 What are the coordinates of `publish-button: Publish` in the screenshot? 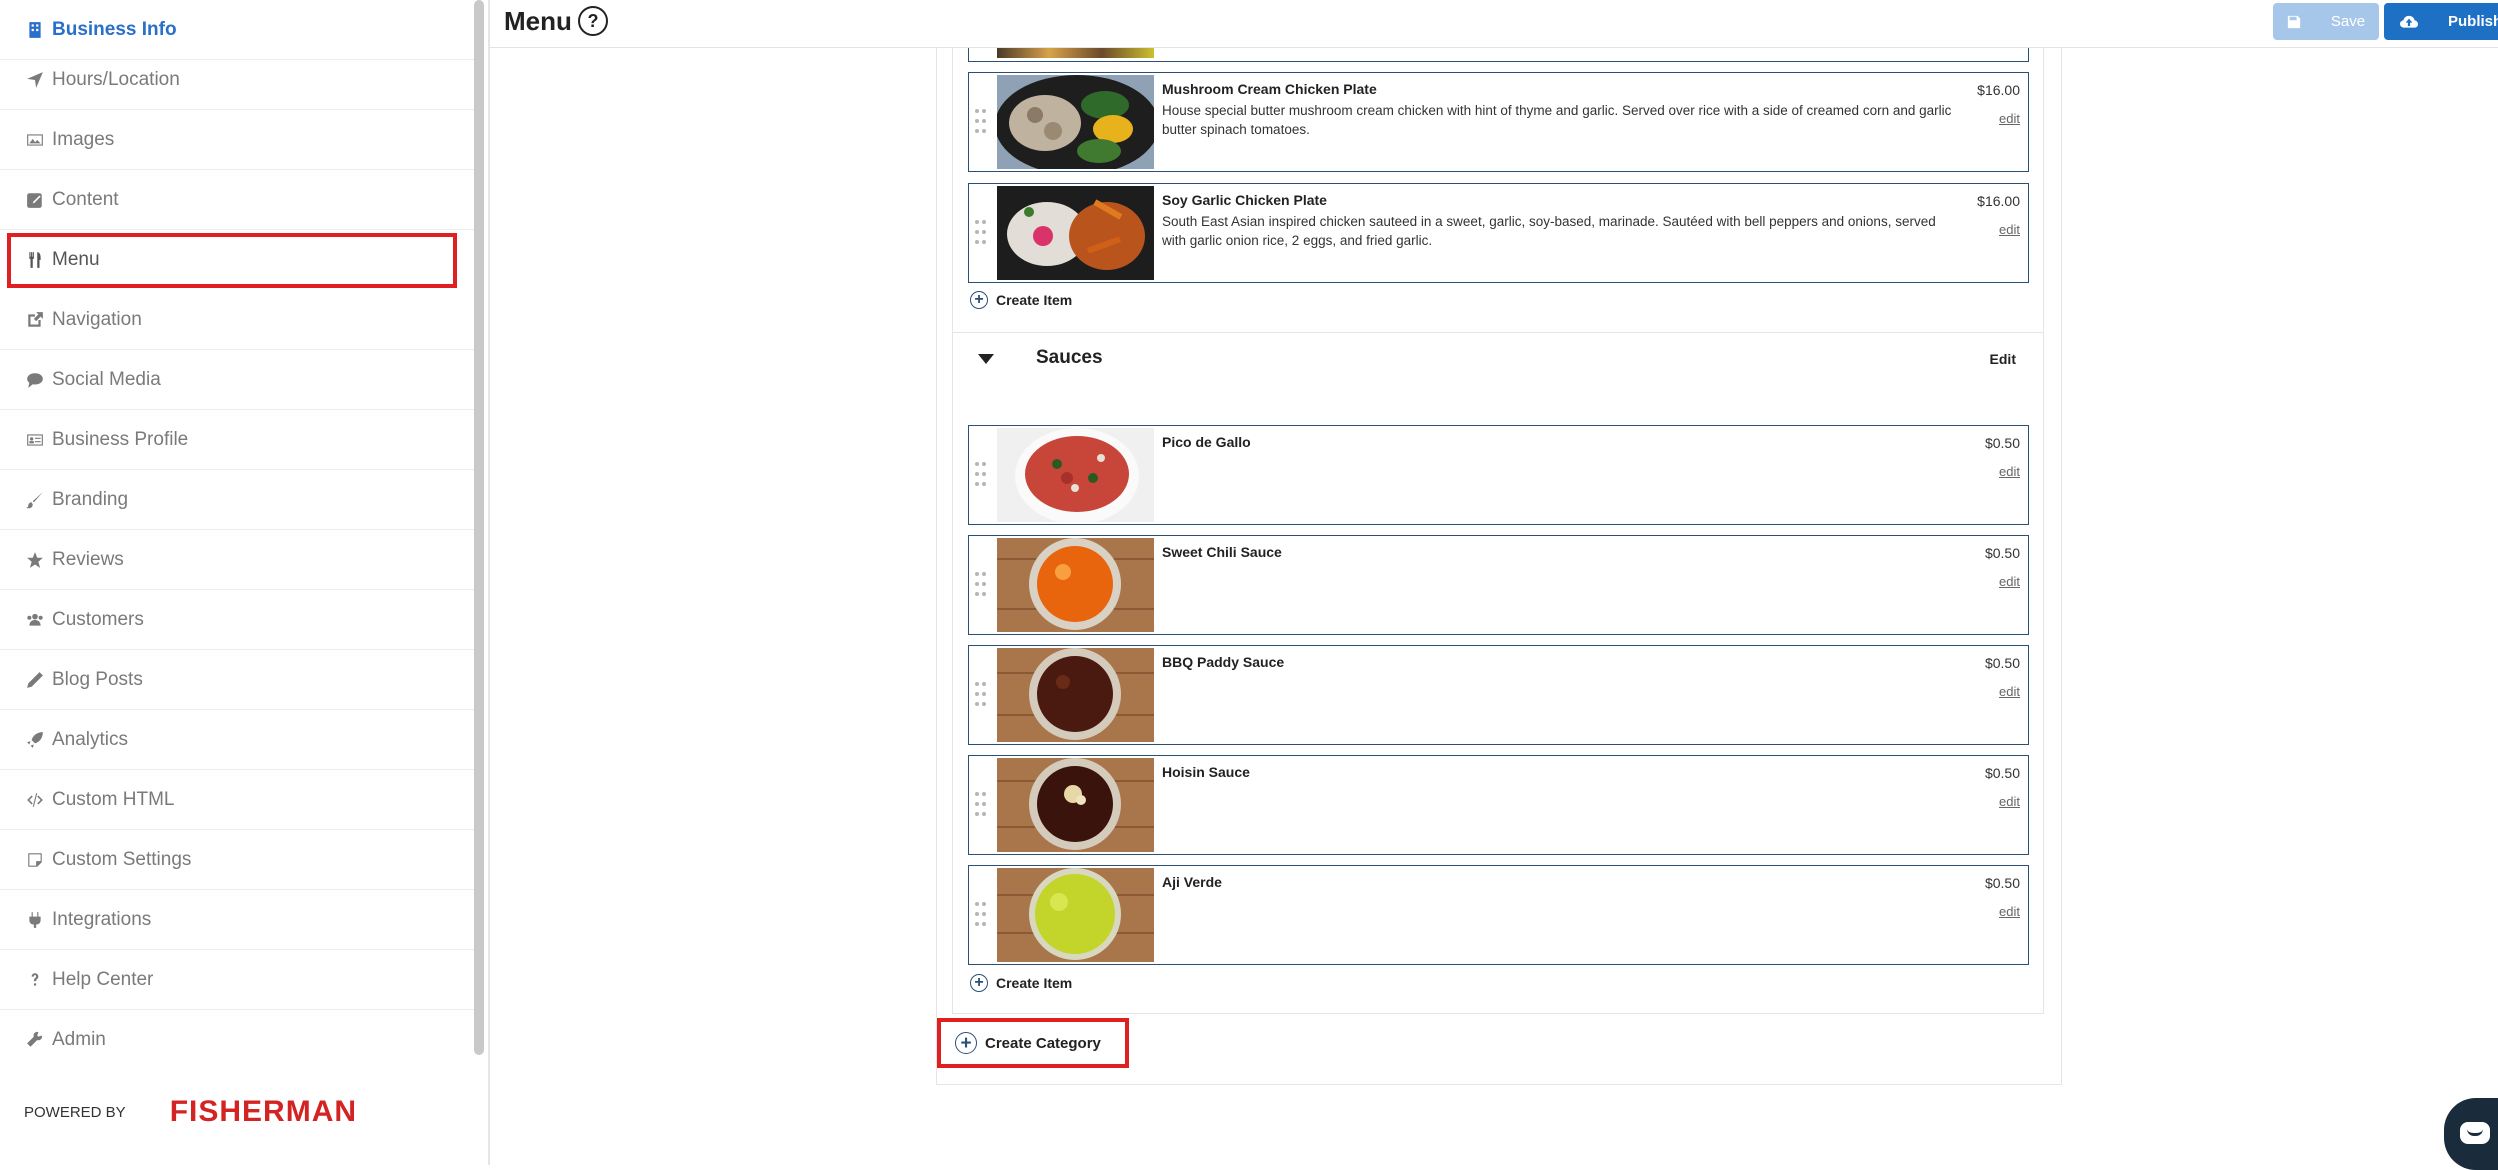 It's located at (2441, 21).